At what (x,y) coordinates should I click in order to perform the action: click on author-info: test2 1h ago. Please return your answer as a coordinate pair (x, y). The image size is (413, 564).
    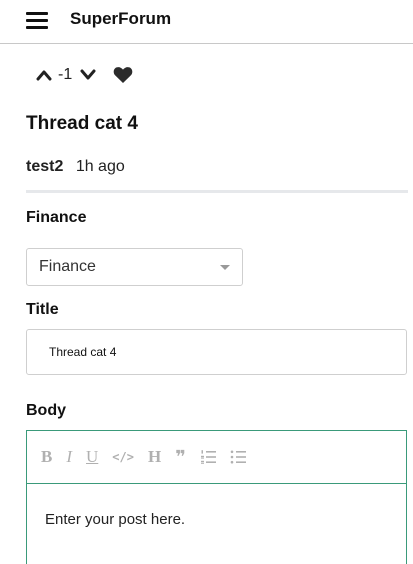
    Looking at the image, I should click on (75, 167).